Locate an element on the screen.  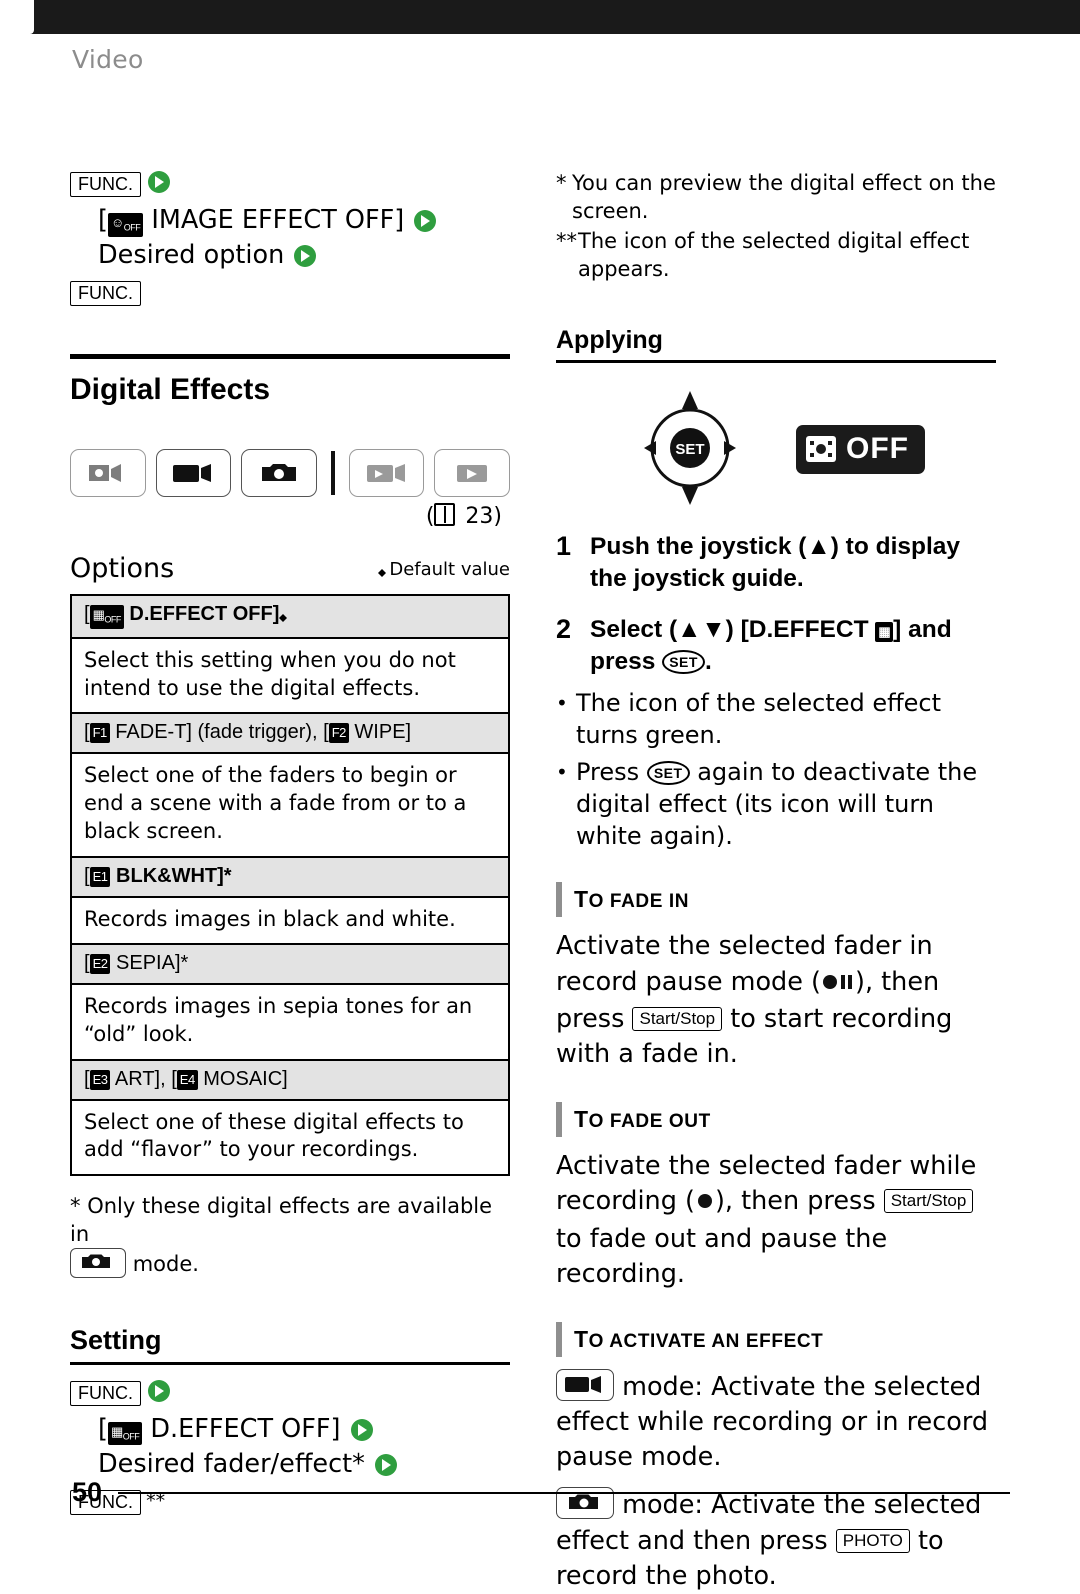
func-end-row: FUNC. is located at coordinates (290, 294).